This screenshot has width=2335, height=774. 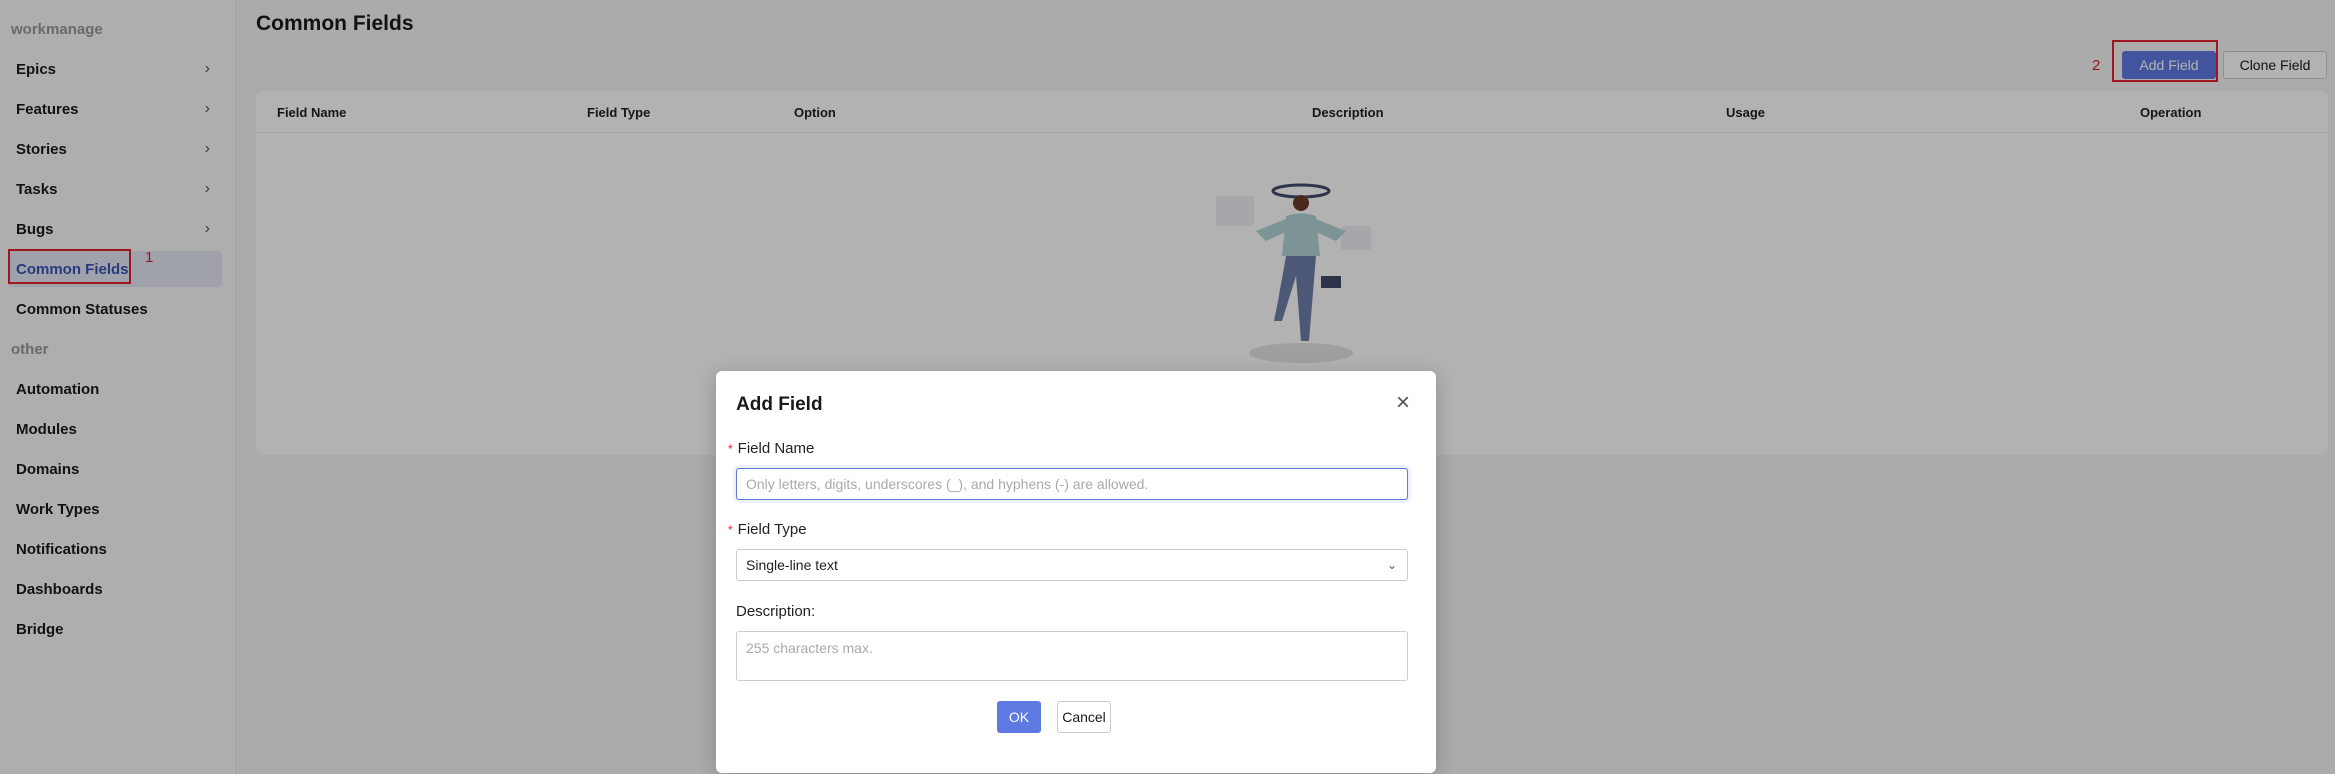 What do you see at coordinates (776, 448) in the screenshot?
I see `label-text: Field Name` at bounding box center [776, 448].